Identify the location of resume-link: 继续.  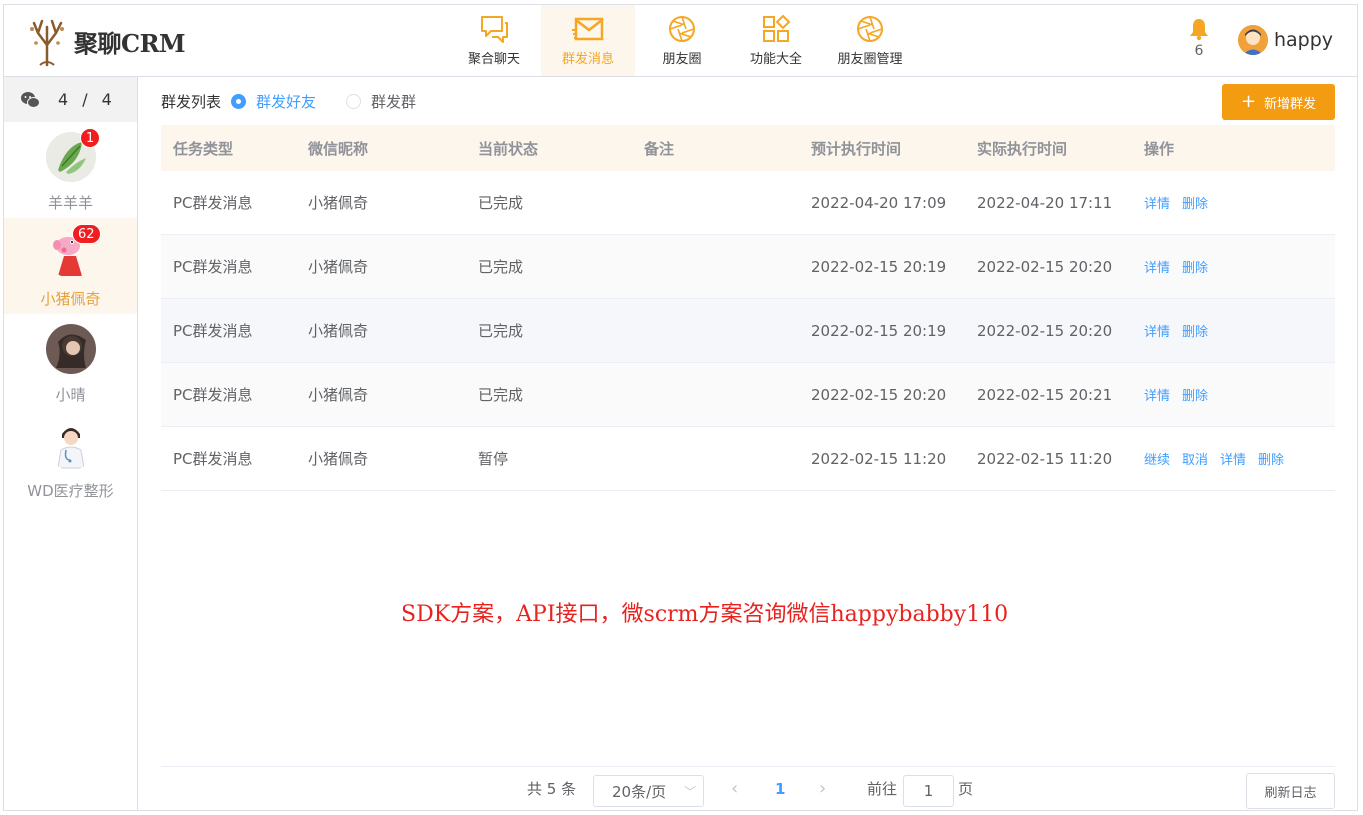
(1157, 460).